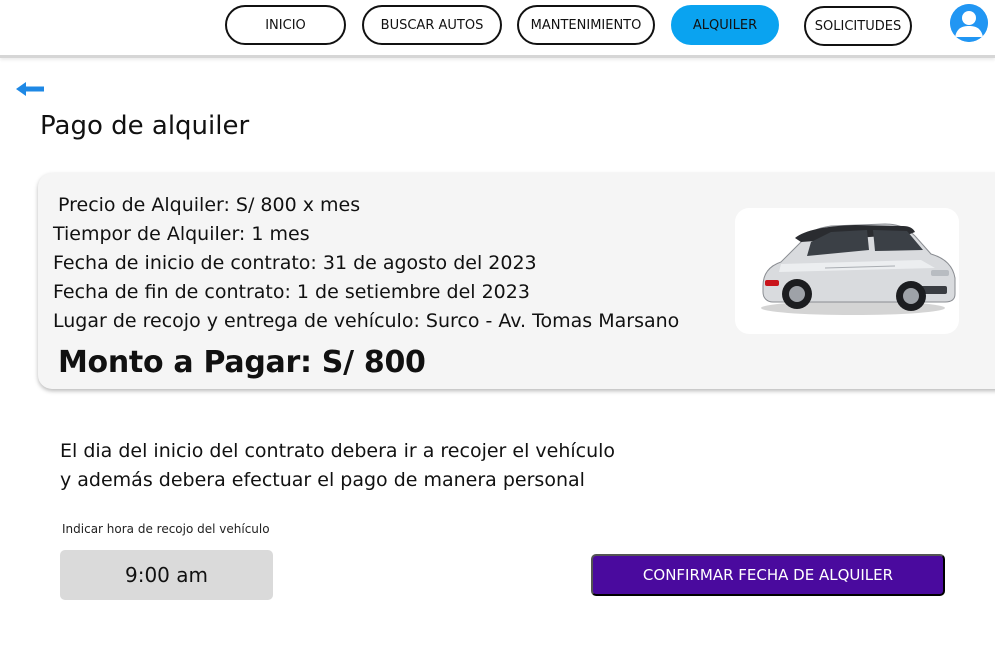 The width and height of the screenshot is (995, 651). I want to click on nav-alquiler-button: ALQUILER, so click(725, 25).